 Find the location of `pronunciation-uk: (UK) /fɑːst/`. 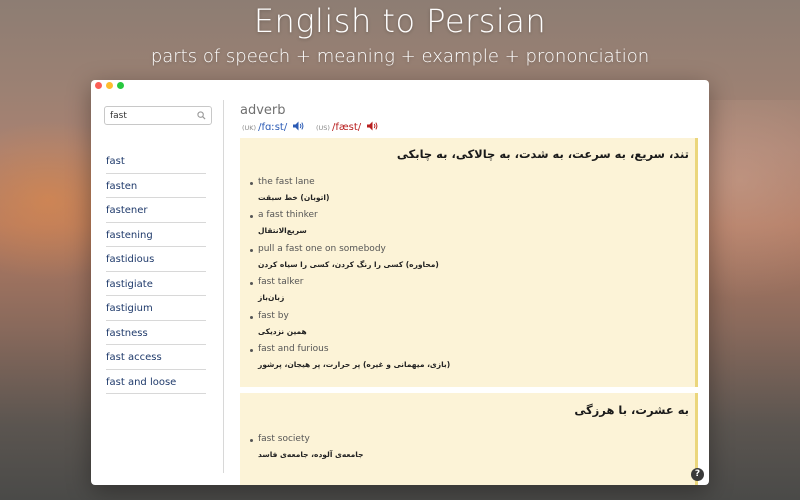

pronunciation-uk: (UK) /fɑːst/ is located at coordinates (273, 127).